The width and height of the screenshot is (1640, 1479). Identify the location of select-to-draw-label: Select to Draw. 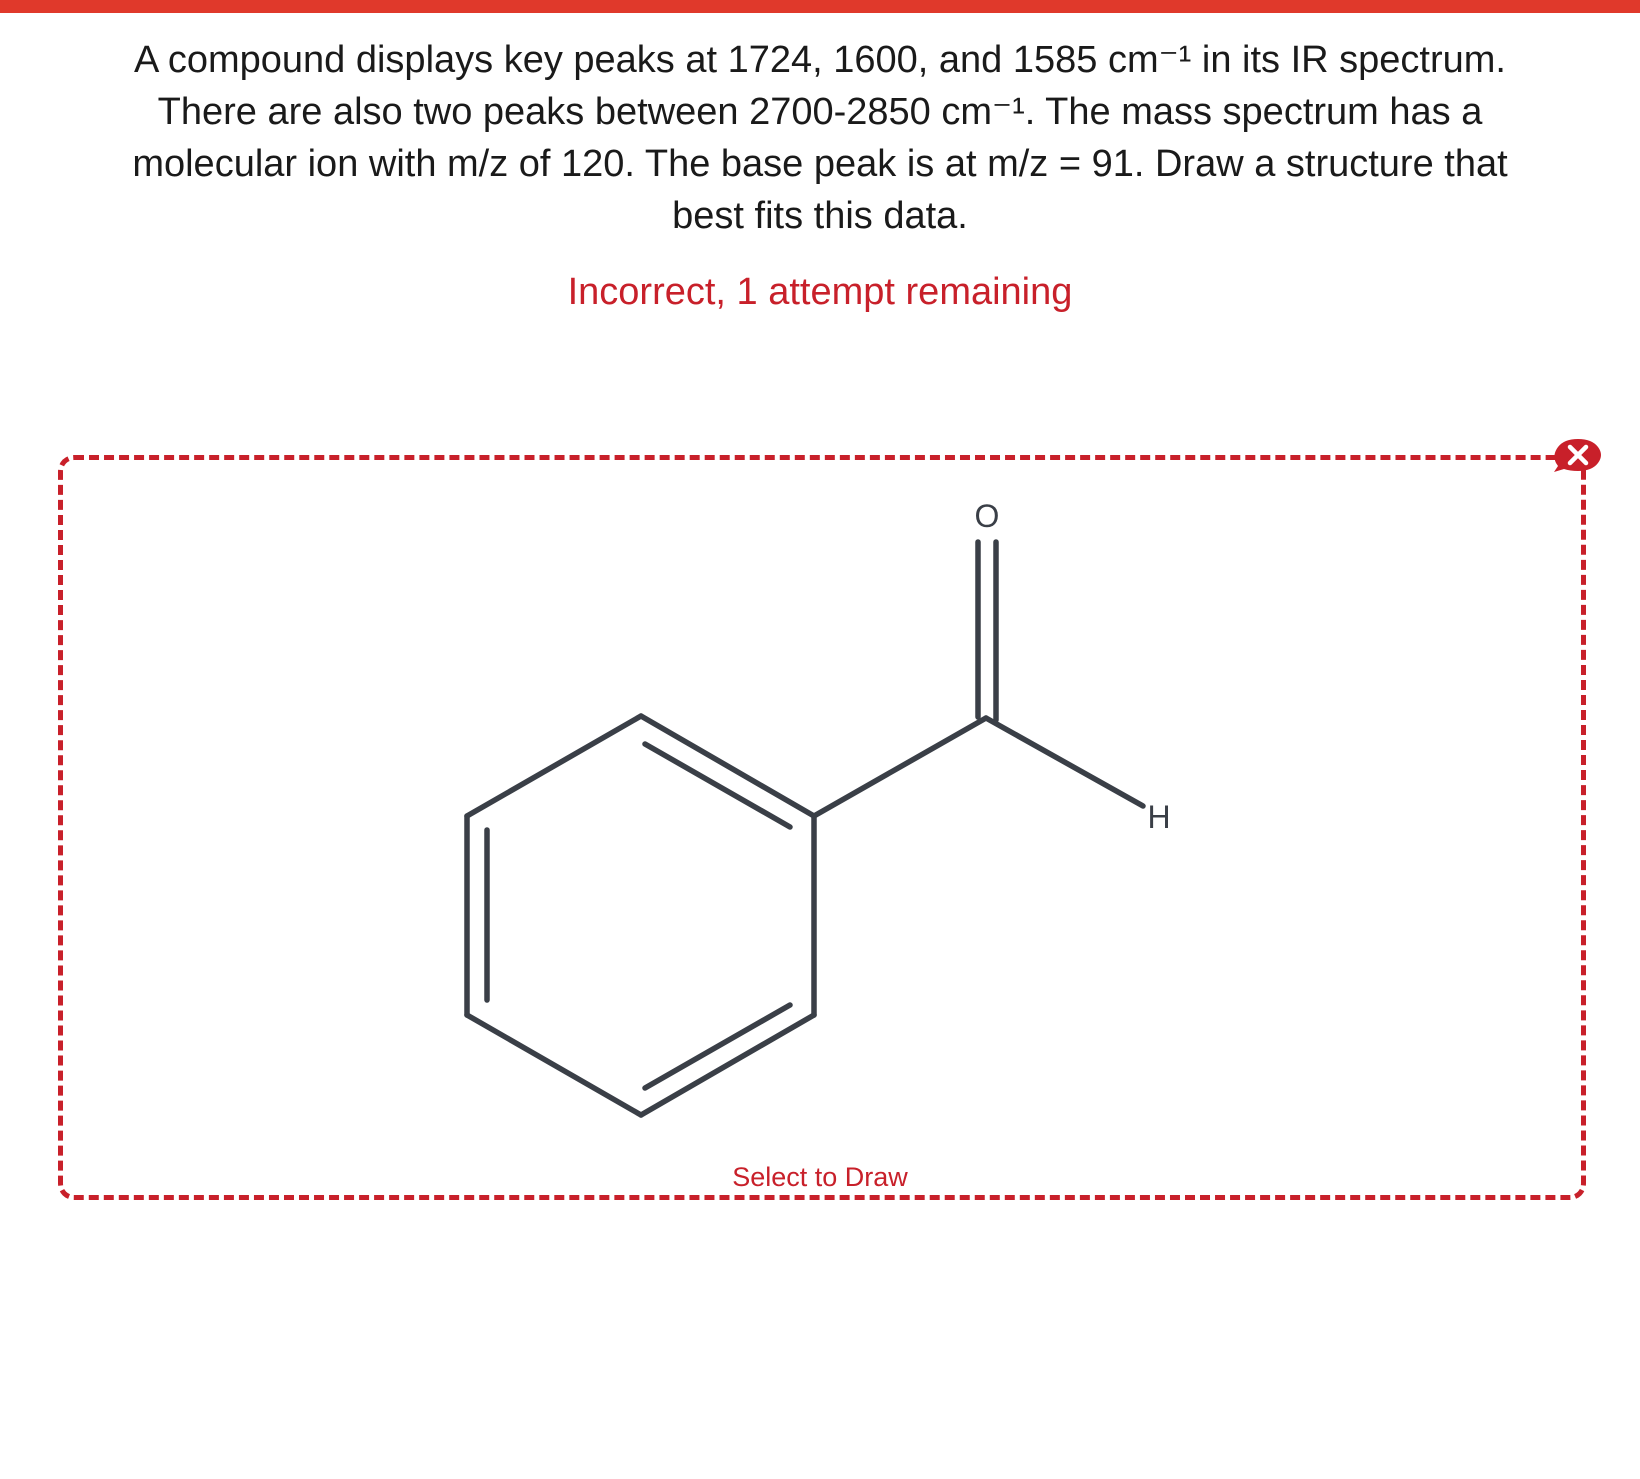
(820, 1177).